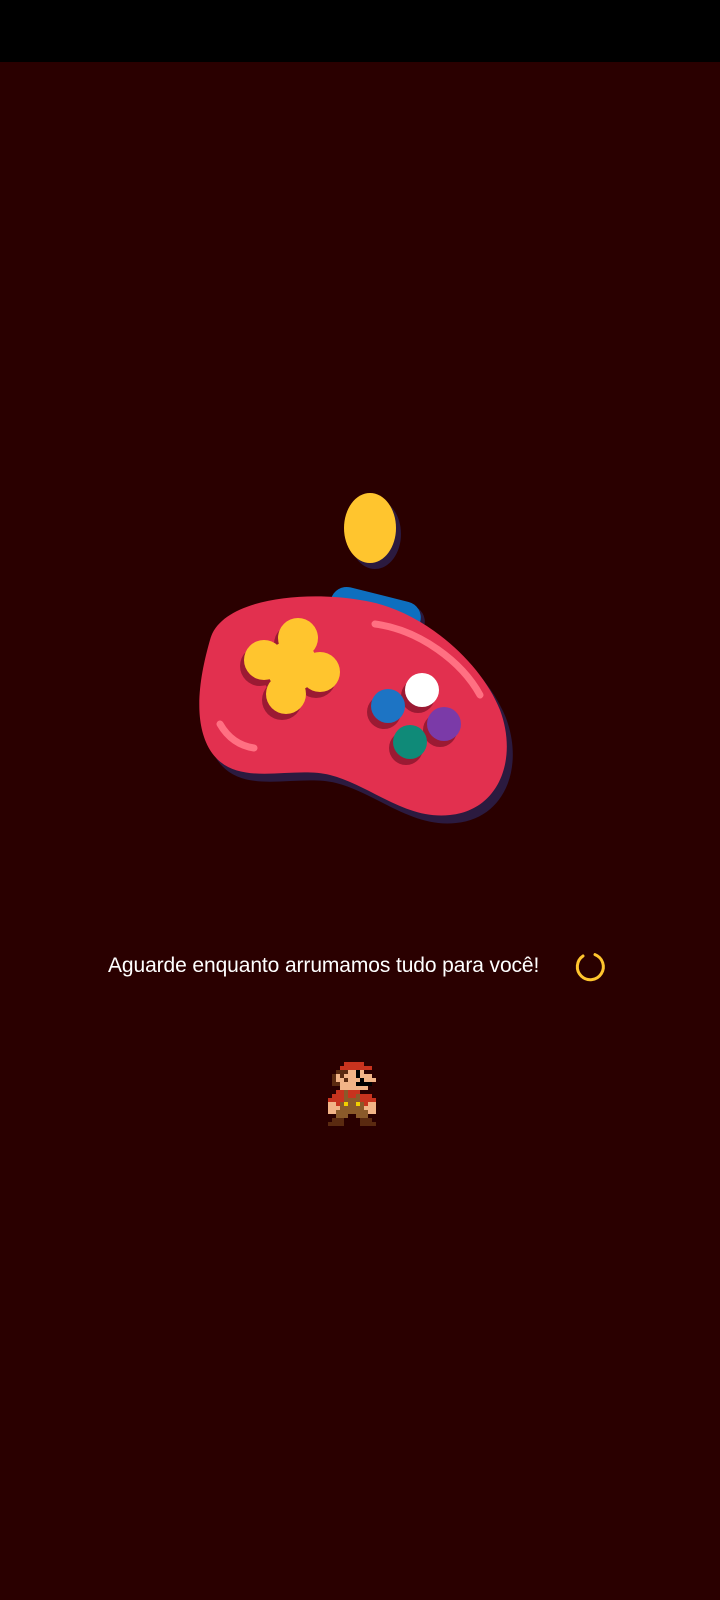 This screenshot has height=1600, width=720. Describe the element at coordinates (590, 967) in the screenshot. I see `loading-spinner-icon` at that location.